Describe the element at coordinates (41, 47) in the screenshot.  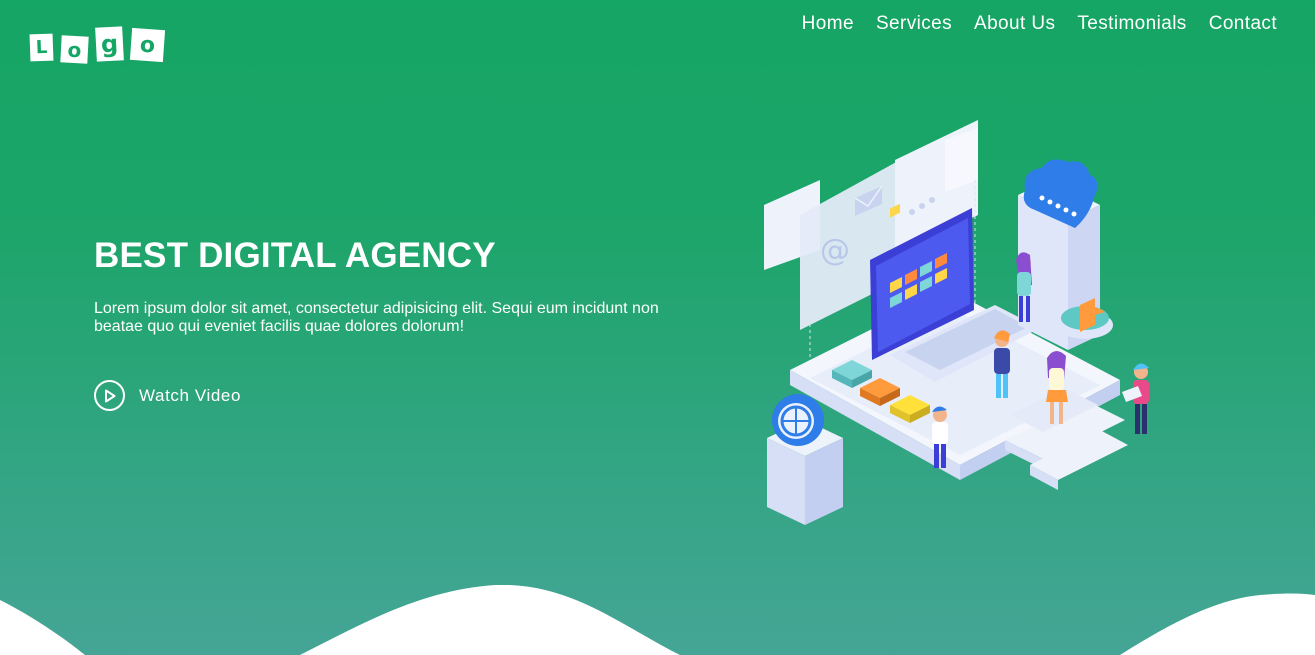
I see `logo-letter: L` at that location.